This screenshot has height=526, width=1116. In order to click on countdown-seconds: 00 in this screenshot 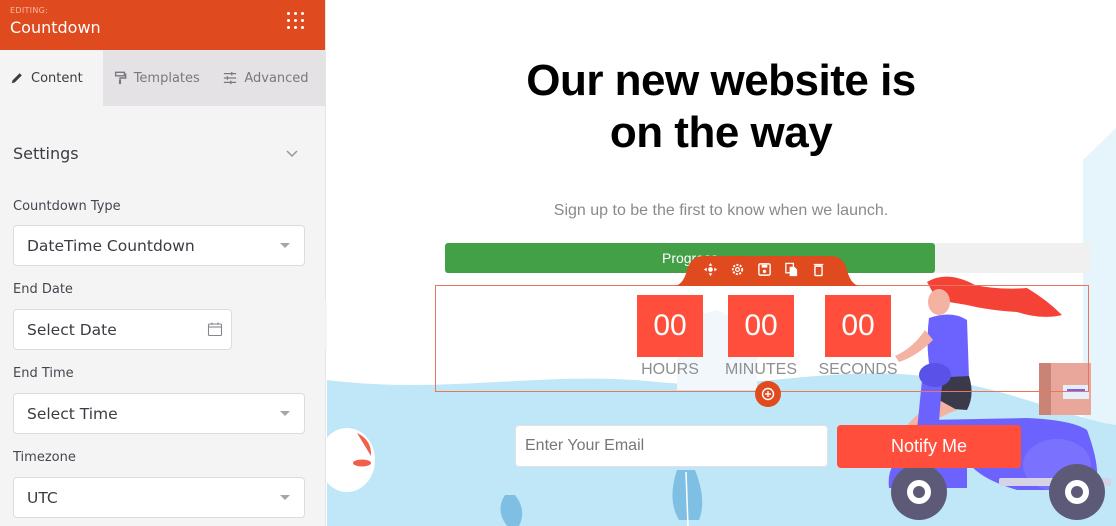, I will do `click(858, 326)`.